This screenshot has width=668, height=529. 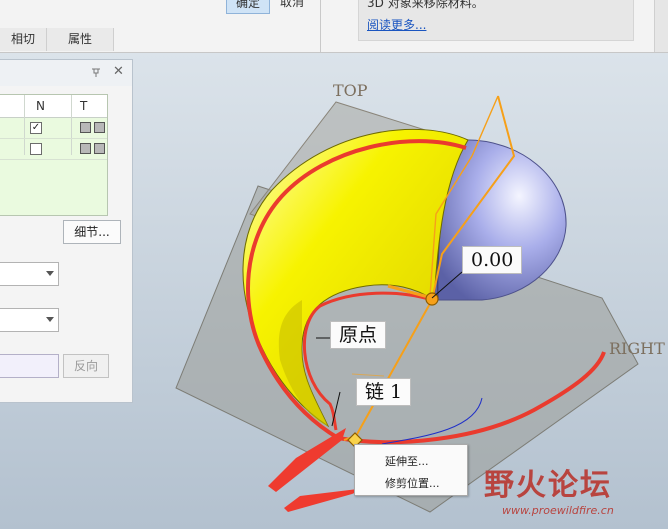 I want to click on reference-field, so click(x=29, y=366).